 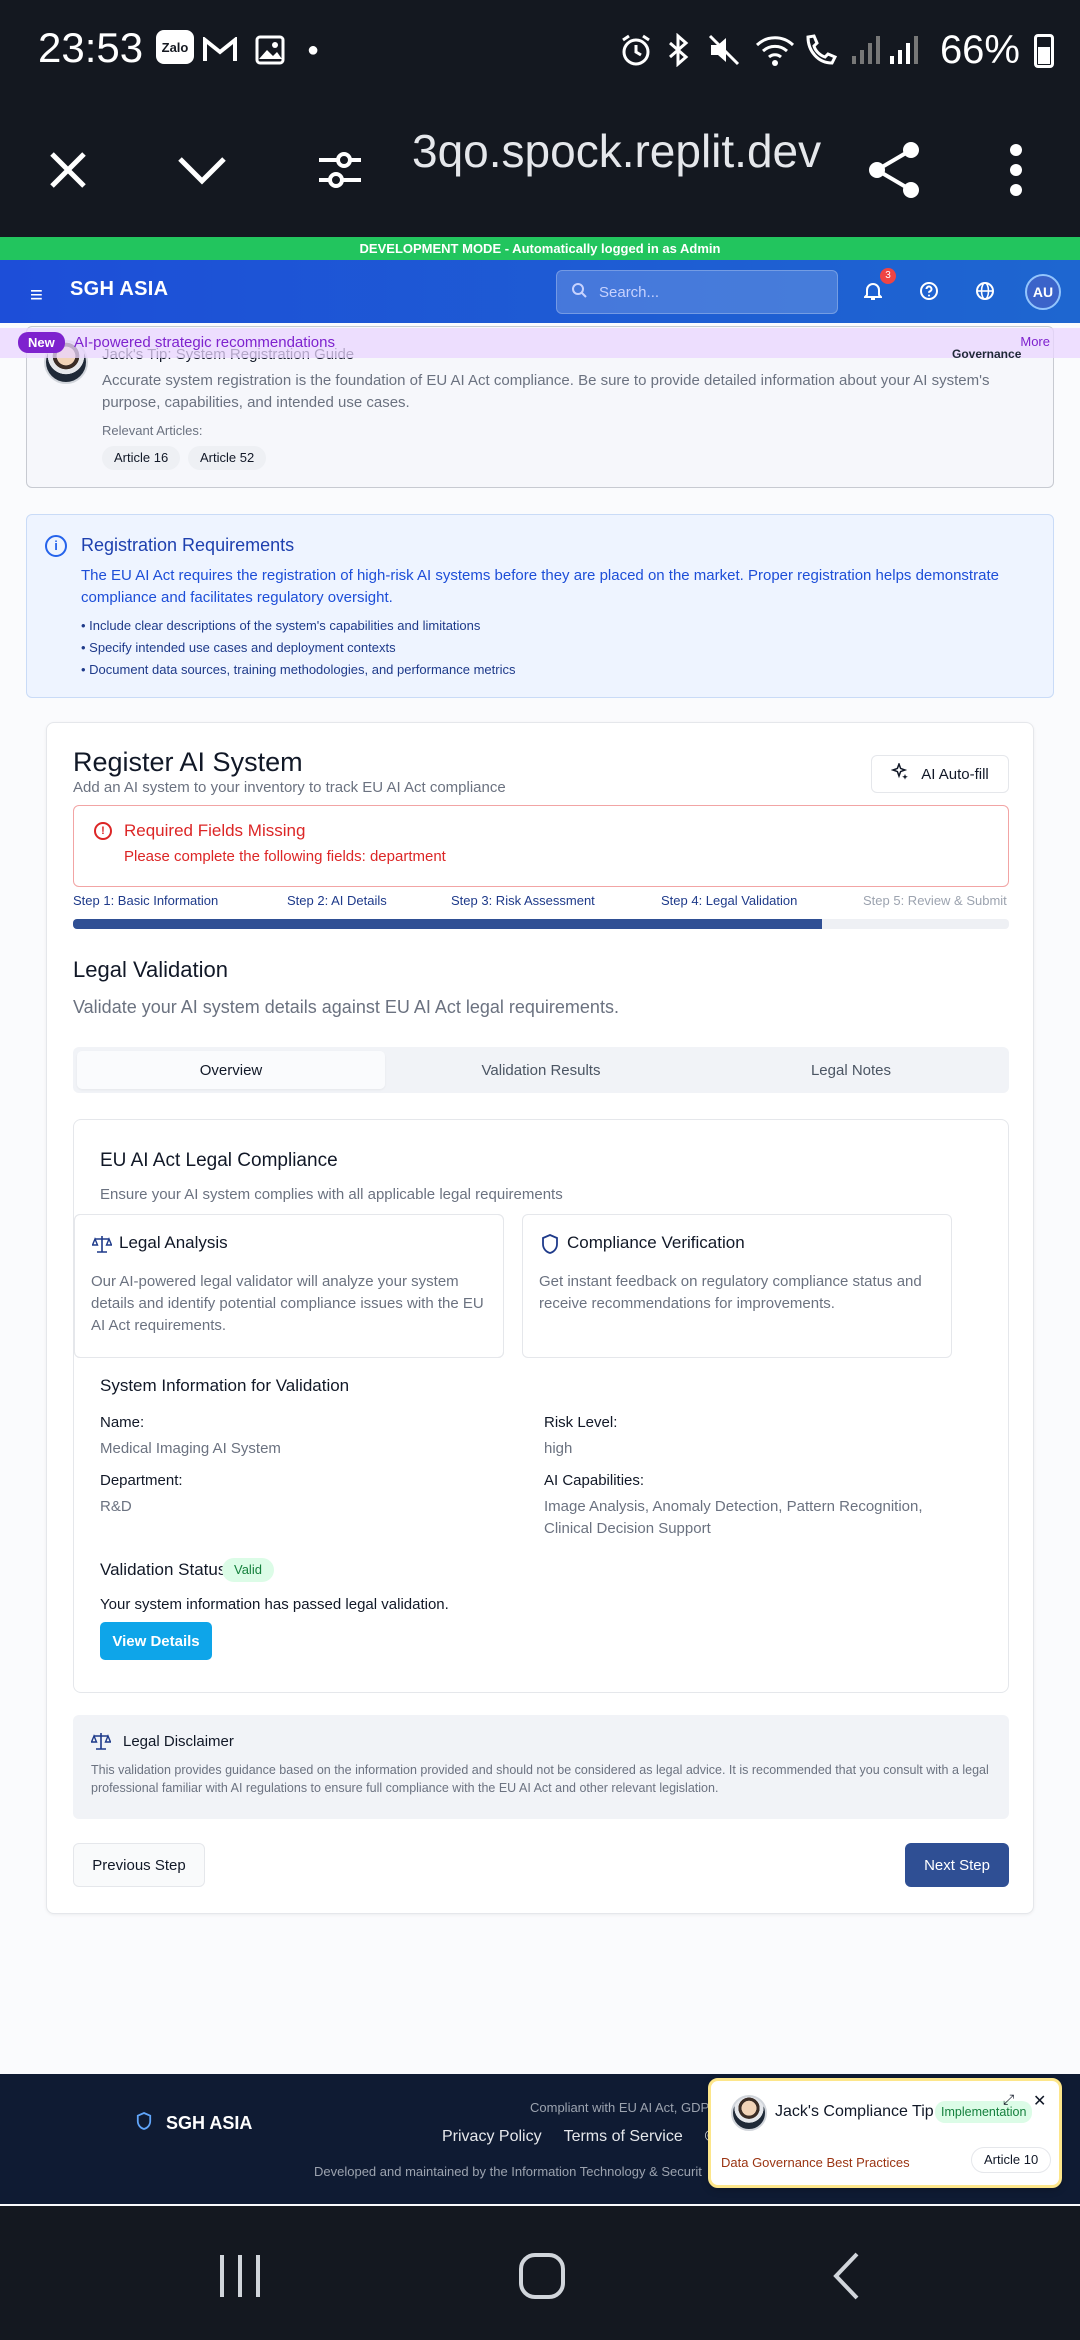 What do you see at coordinates (1043, 292) in the screenshot?
I see `avatar: AU` at bounding box center [1043, 292].